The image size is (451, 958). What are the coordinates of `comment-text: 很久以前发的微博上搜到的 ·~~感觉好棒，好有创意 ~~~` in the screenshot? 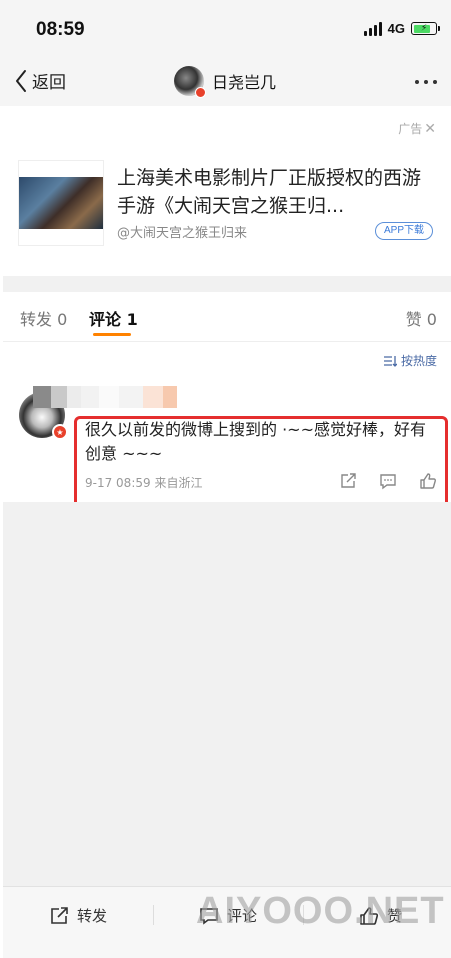 It's located at (255, 441).